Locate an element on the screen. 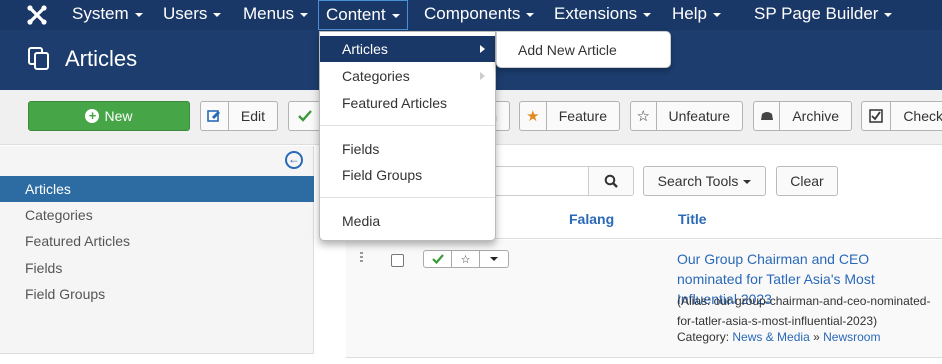 The width and height of the screenshot is (942, 364). articles-submenu: Add New Article is located at coordinates (583, 49).